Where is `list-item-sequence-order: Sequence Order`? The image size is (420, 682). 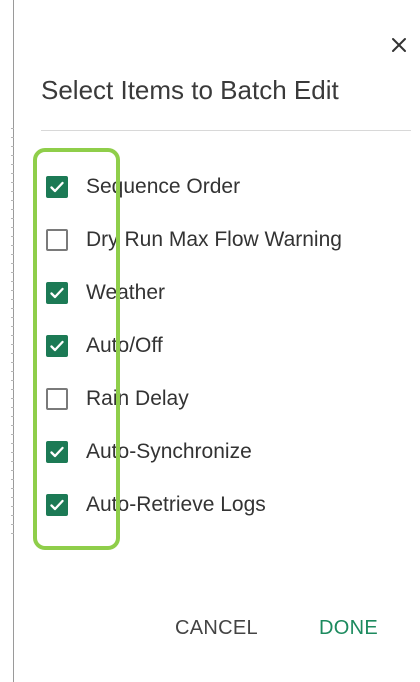 list-item-sequence-order: Sequence Order is located at coordinates (231, 186).